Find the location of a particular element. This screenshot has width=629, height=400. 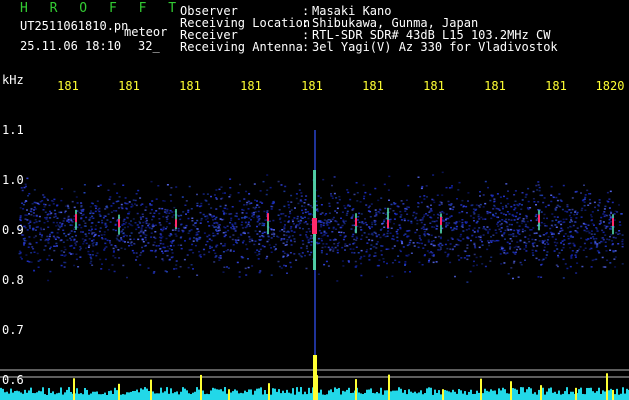

echo-head is located at coordinates (539, 218).